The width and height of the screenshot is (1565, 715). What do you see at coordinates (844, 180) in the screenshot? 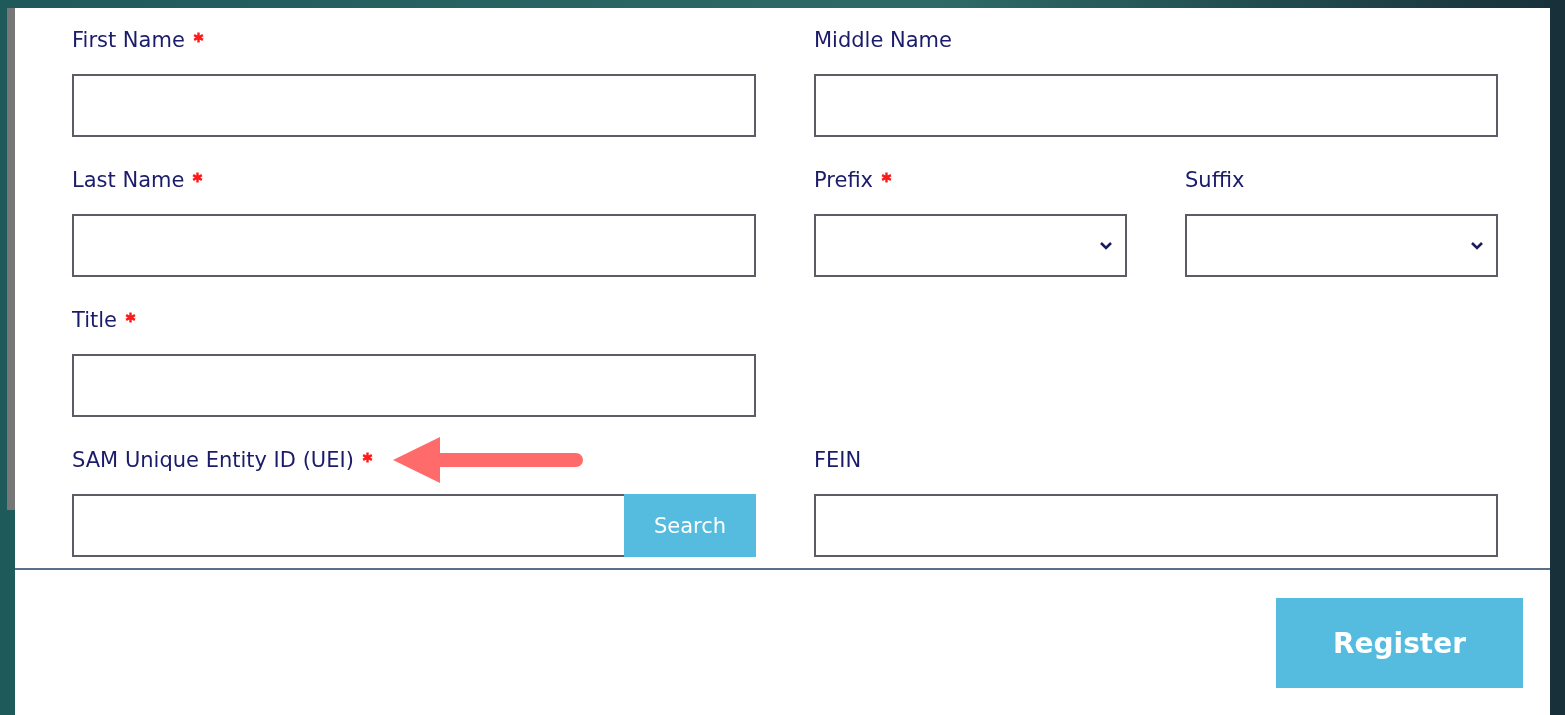
I see `field-label: Prefix` at bounding box center [844, 180].